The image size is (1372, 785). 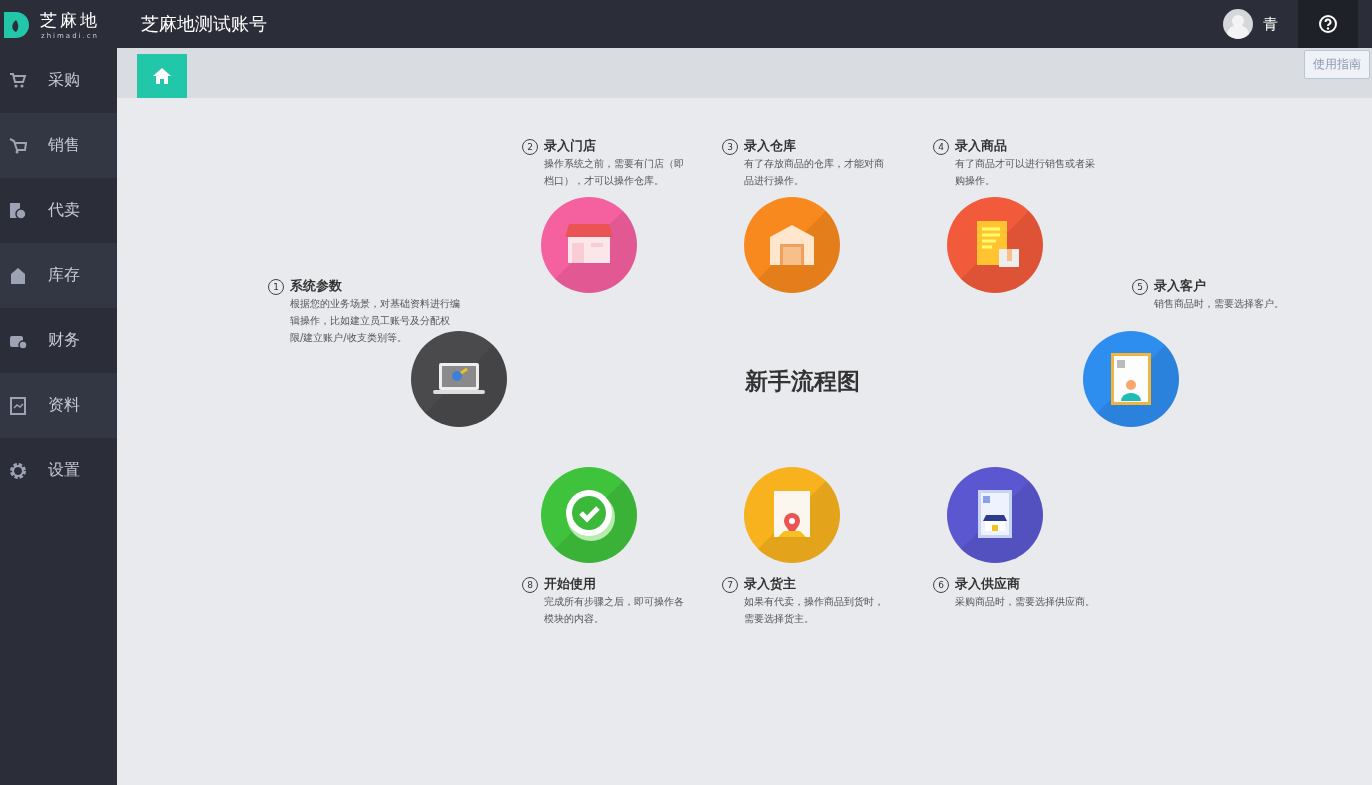 What do you see at coordinates (316, 286) in the screenshot?
I see `step-title: 系统参数` at bounding box center [316, 286].